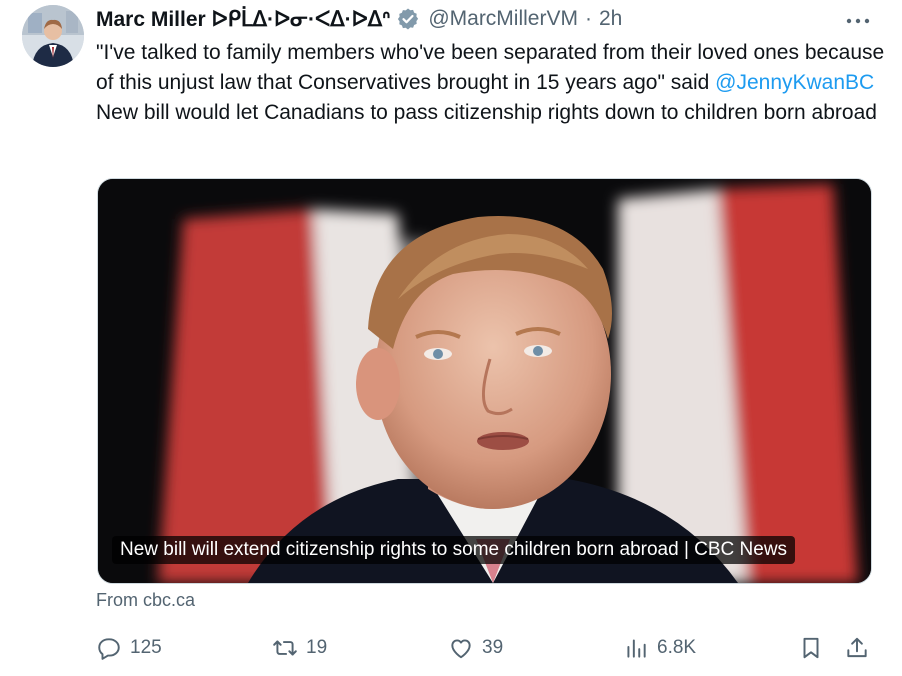  Describe the element at coordinates (129, 648) in the screenshot. I see `reply-button: 125` at that location.